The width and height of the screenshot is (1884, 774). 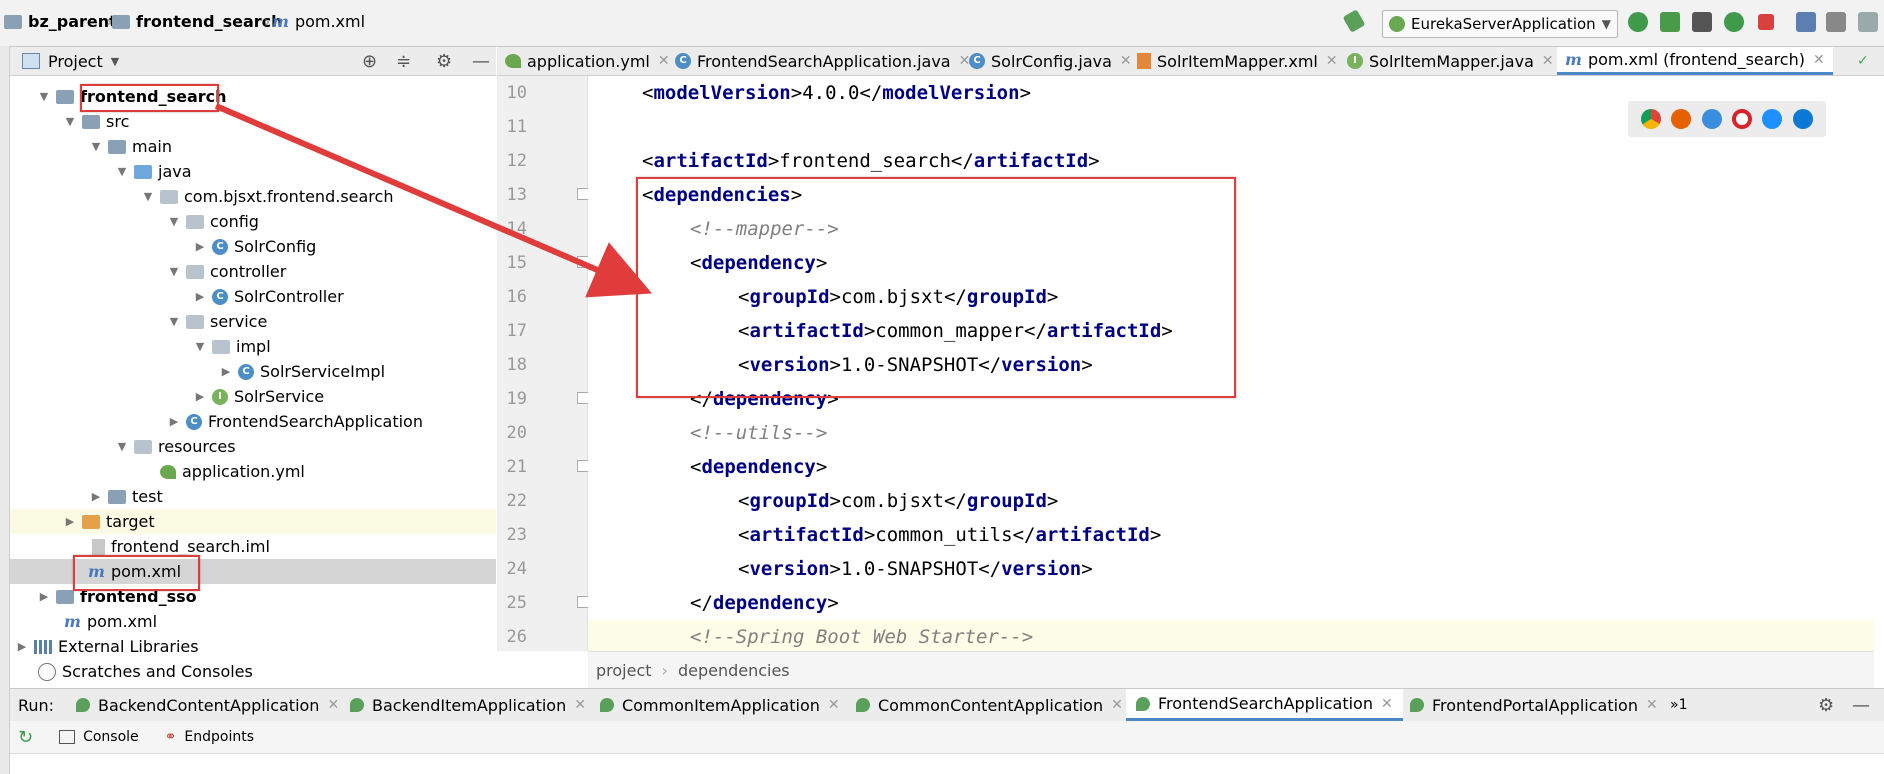 I want to click on tree-item-frontendsearchapplication: ▶ C FrontendSearchApplication, so click(x=253, y=421).